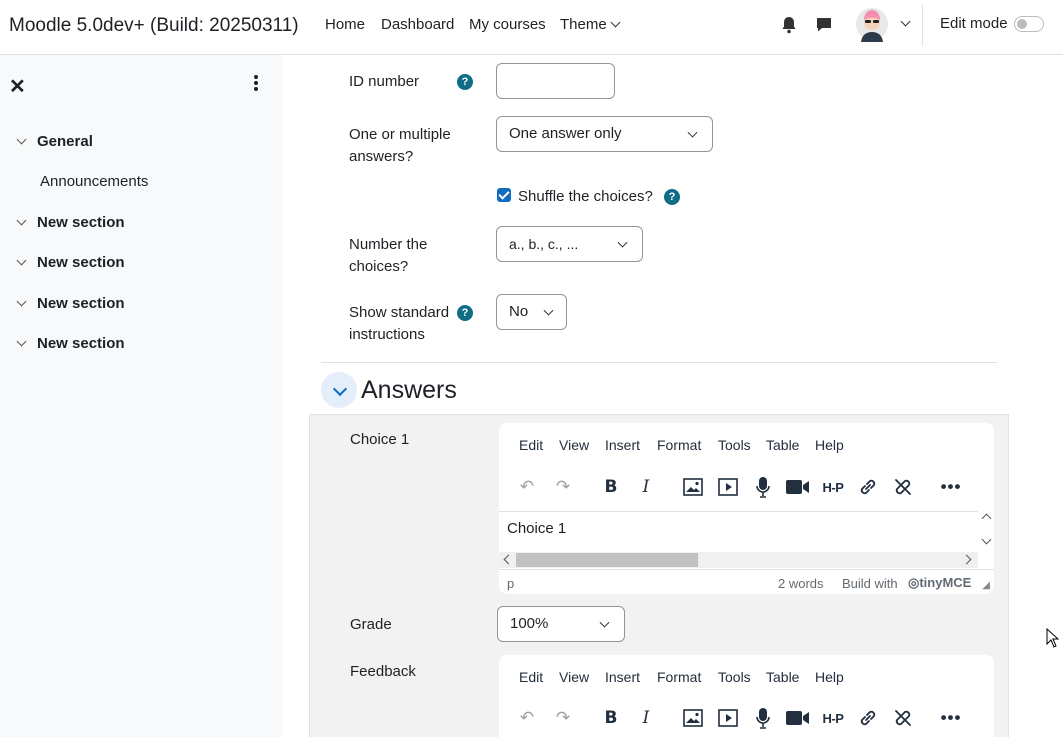  Describe the element at coordinates (801, 583) in the screenshot. I see `word-count: 2 words` at that location.